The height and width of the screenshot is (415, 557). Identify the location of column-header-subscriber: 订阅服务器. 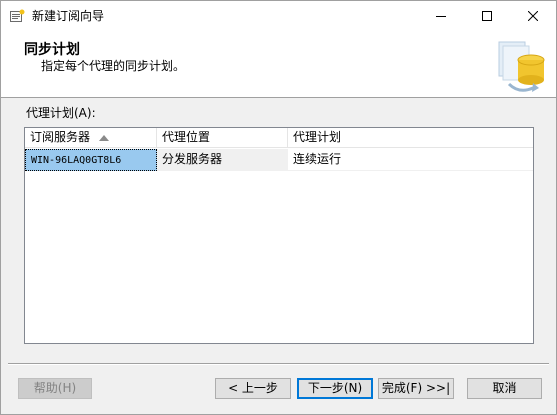
(91, 138).